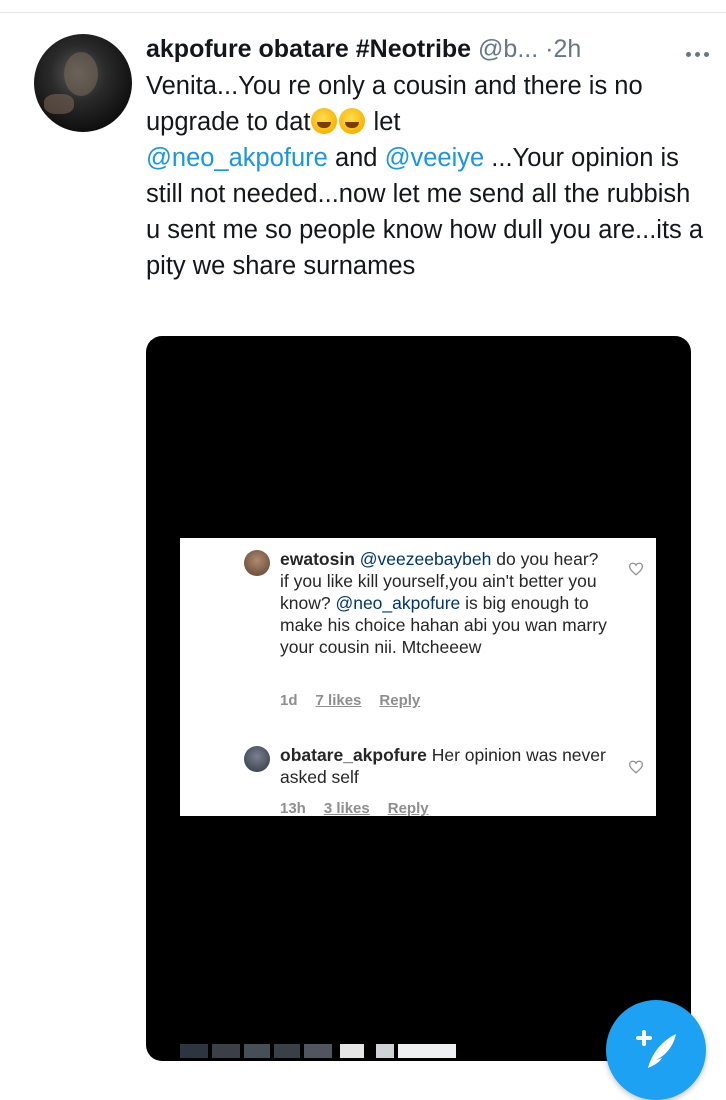  Describe the element at coordinates (237, 158) in the screenshot. I see `mention-link: @neo_akpofure` at that location.